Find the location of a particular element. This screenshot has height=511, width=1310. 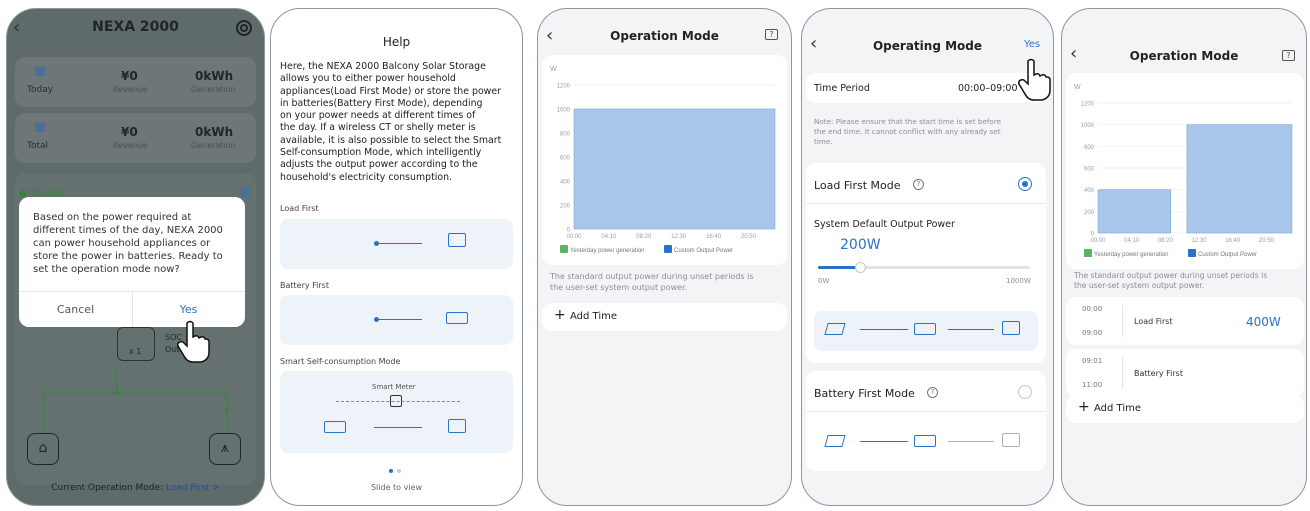

y-axis-unit: W is located at coordinates (553, 69).